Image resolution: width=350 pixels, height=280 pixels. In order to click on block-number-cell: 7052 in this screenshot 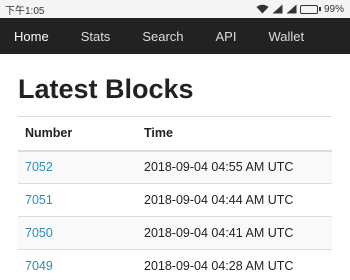, I will do `click(77, 167)`.